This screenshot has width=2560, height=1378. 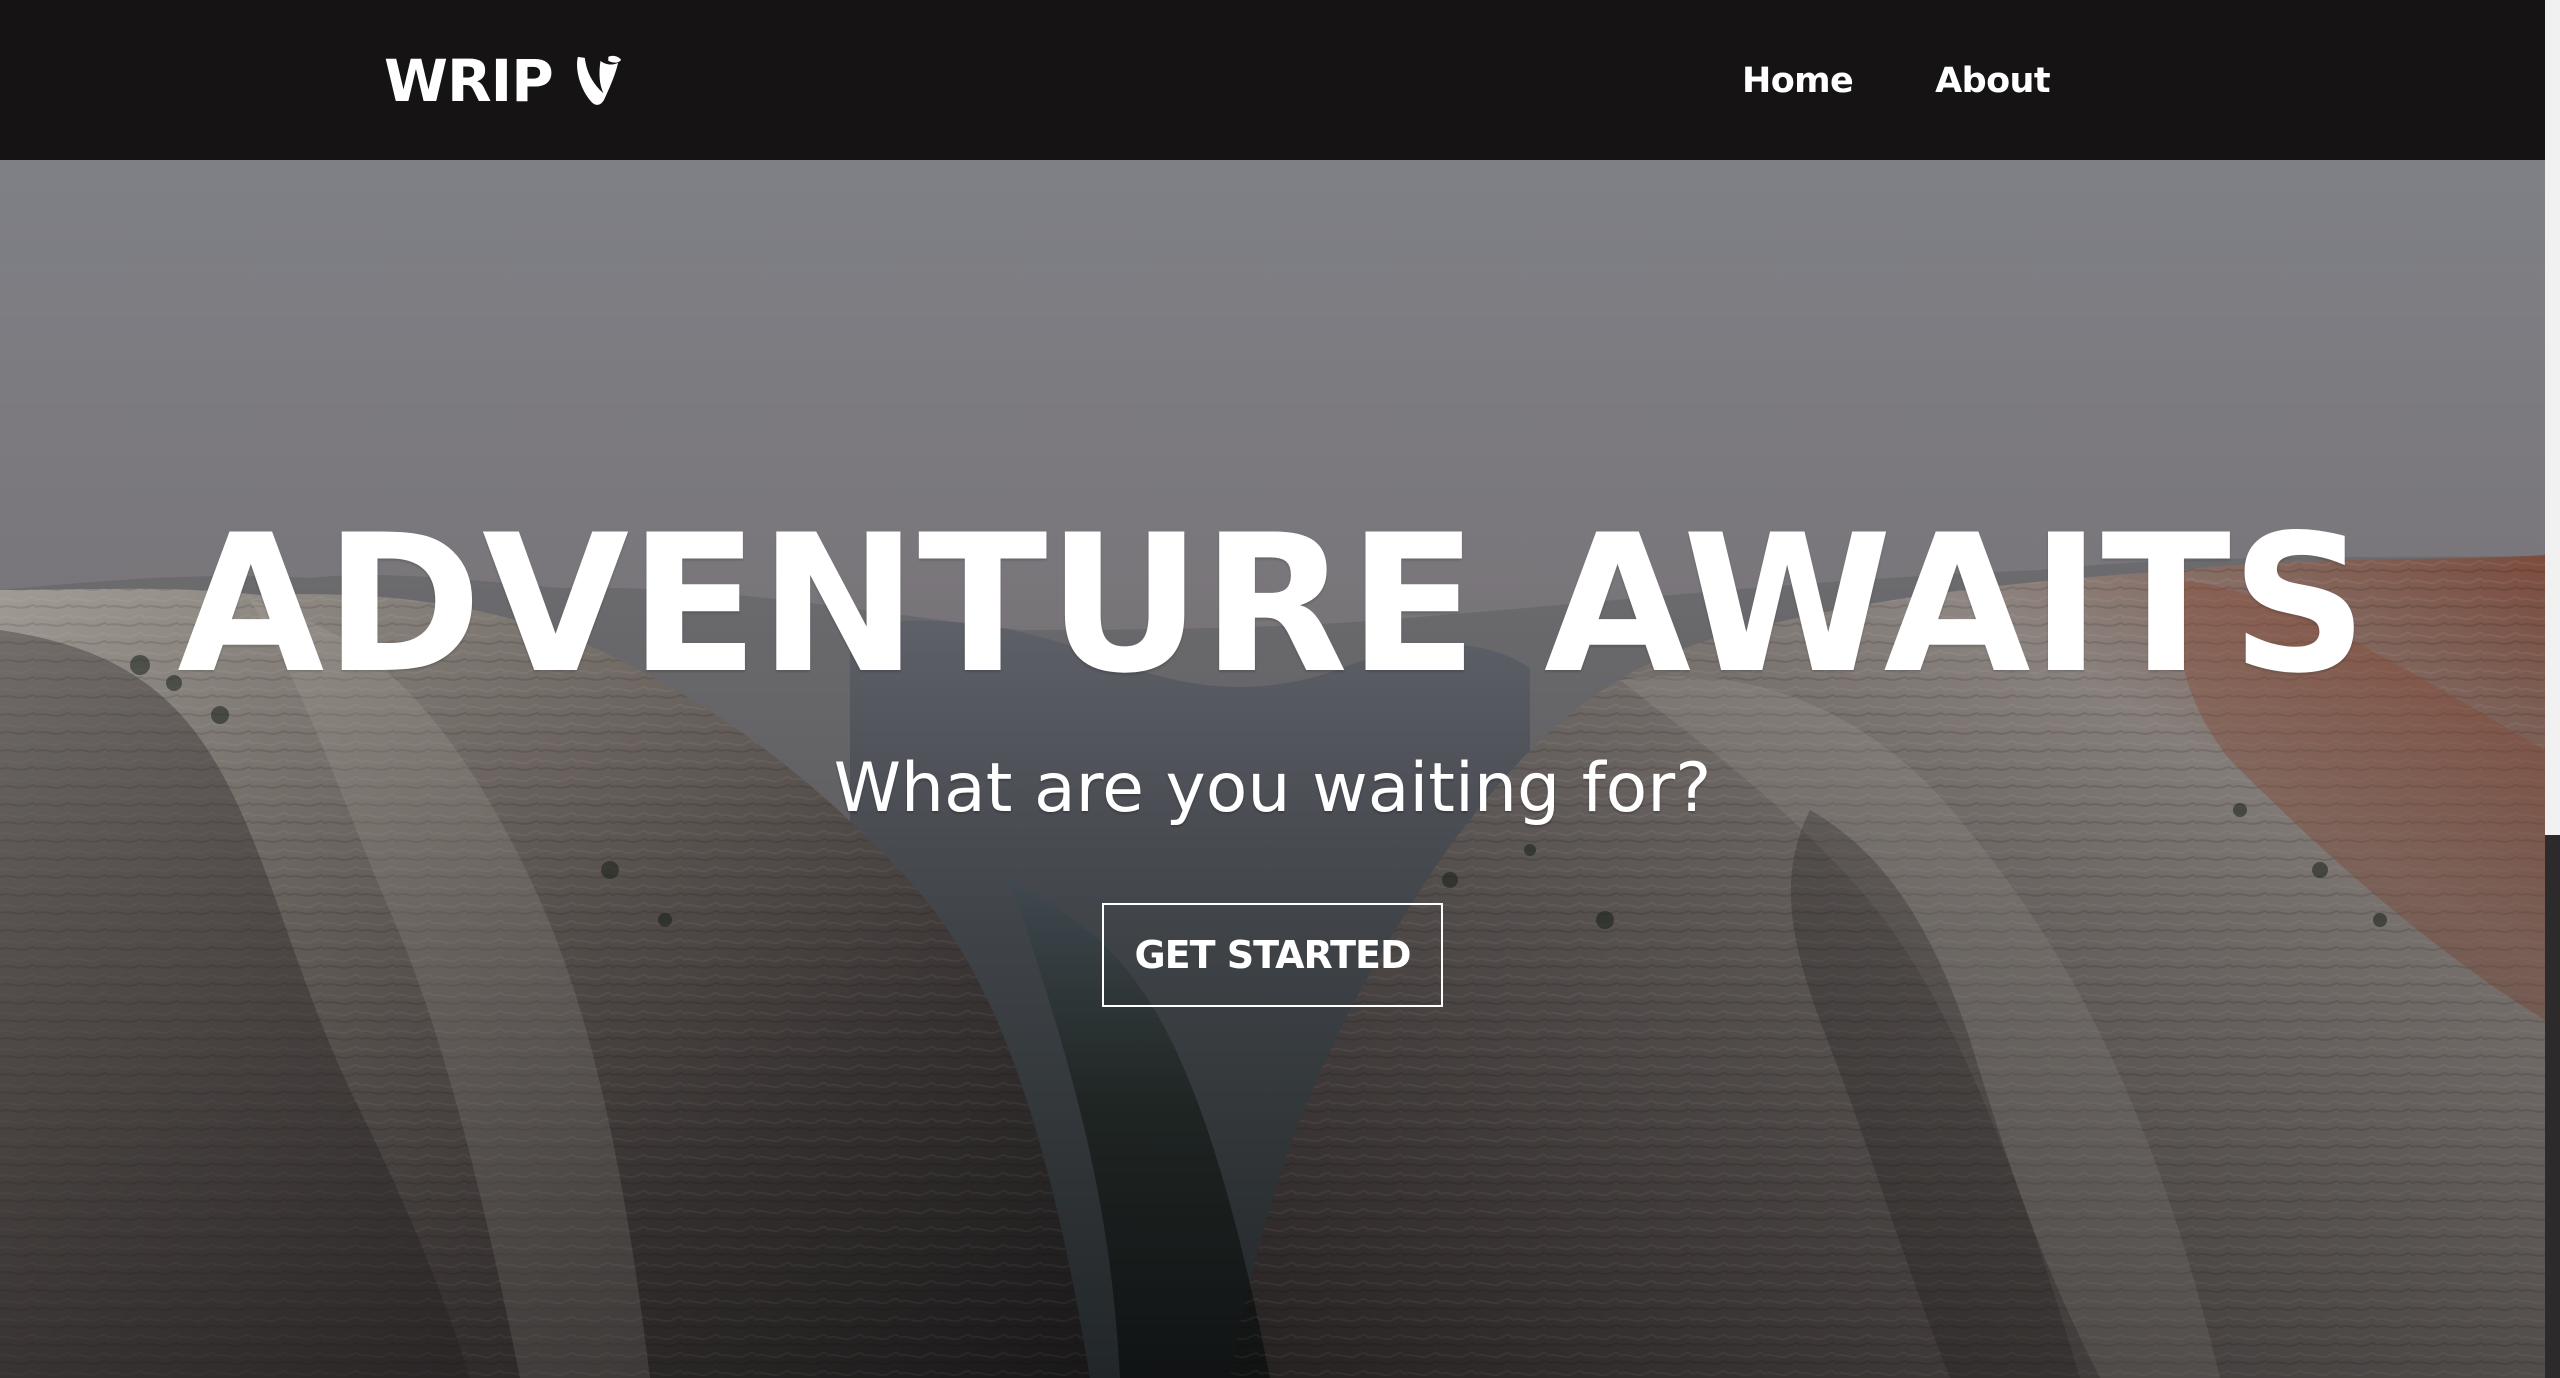 What do you see at coordinates (1896, 81) in the screenshot?
I see `primary-navigation: Home About` at bounding box center [1896, 81].